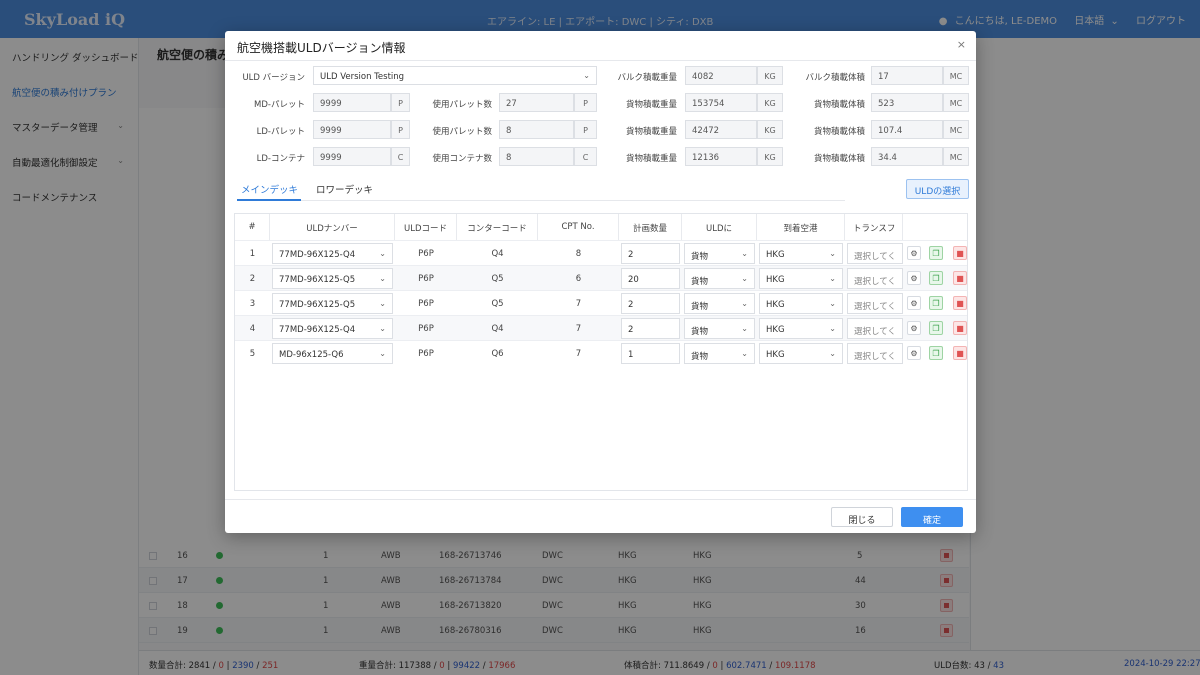  What do you see at coordinates (352, 129) in the screenshot?
I see `ld-pallet-value: 9999` at bounding box center [352, 129].